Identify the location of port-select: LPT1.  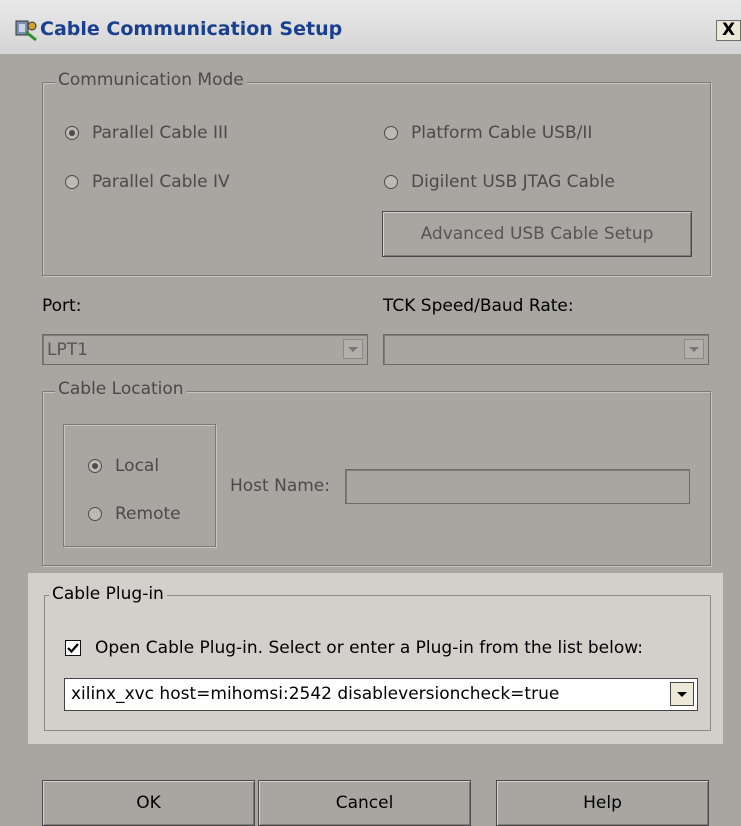
(205, 349).